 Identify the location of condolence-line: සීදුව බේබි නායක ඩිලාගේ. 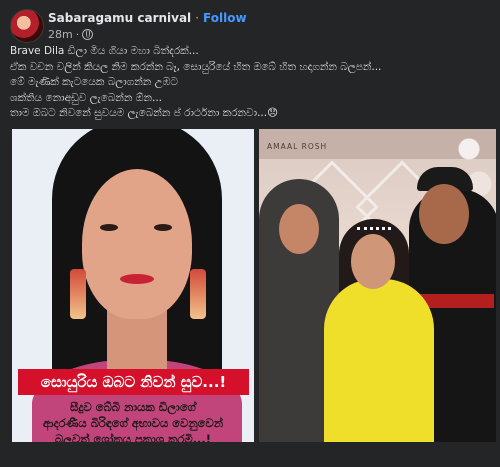
(133, 407).